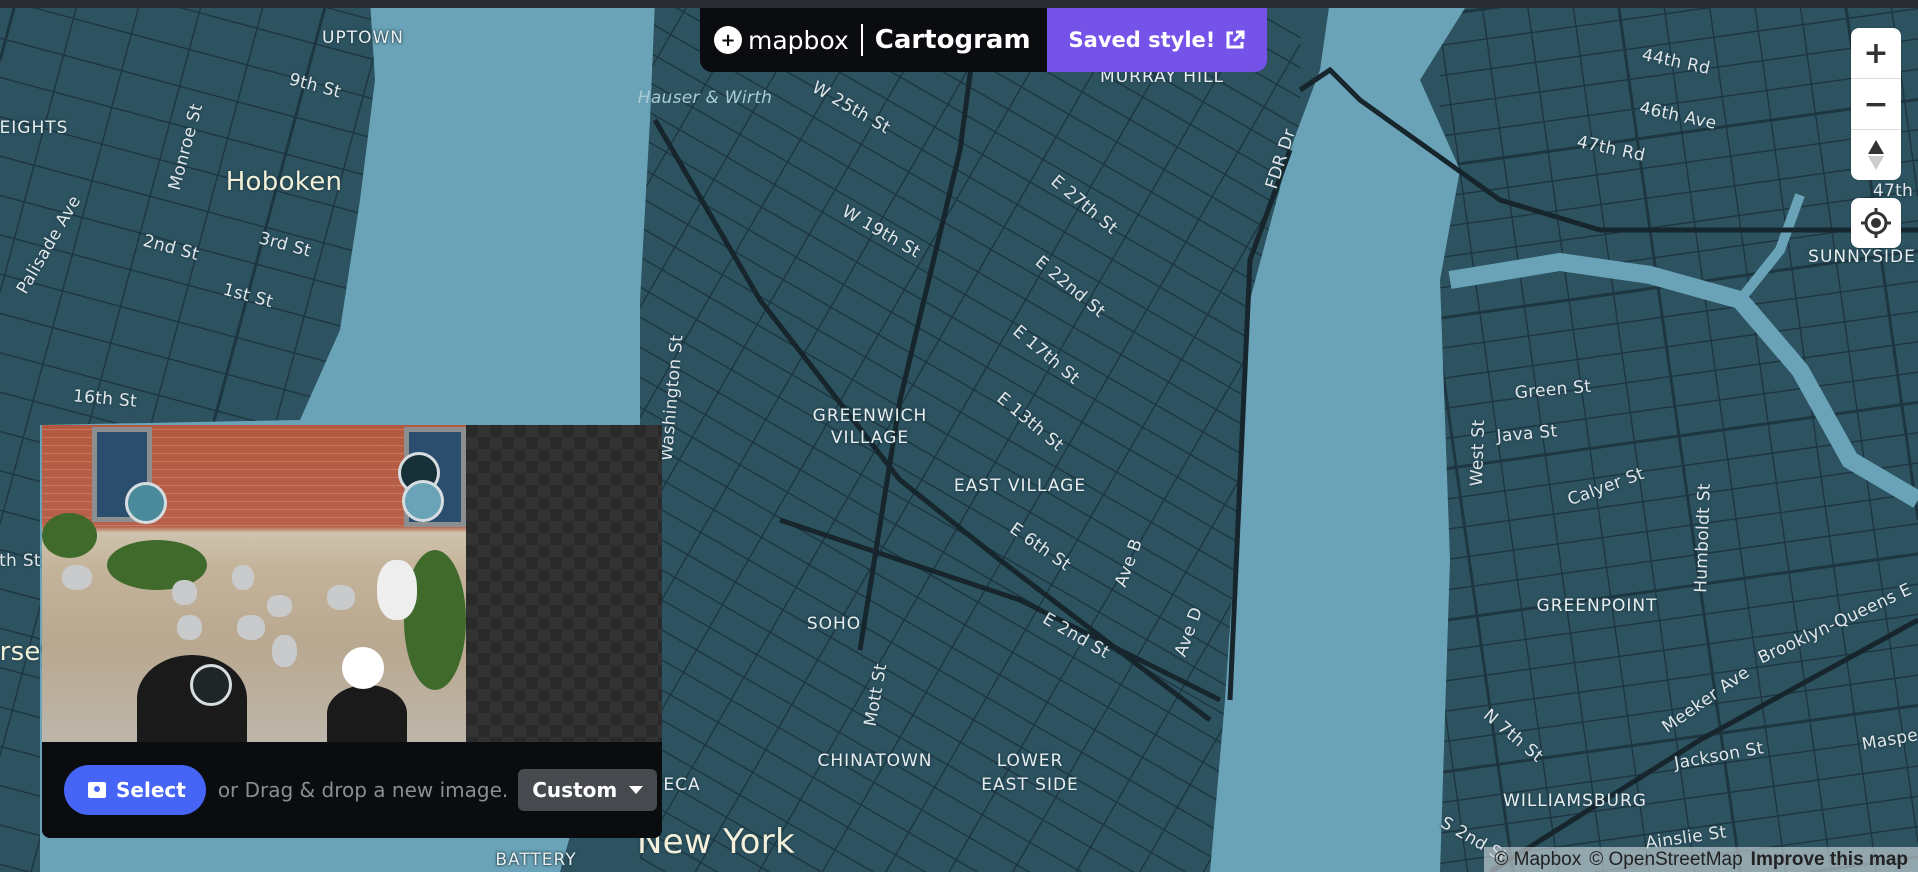  What do you see at coordinates (564, 583) in the screenshot?
I see `transparent-preview-area` at bounding box center [564, 583].